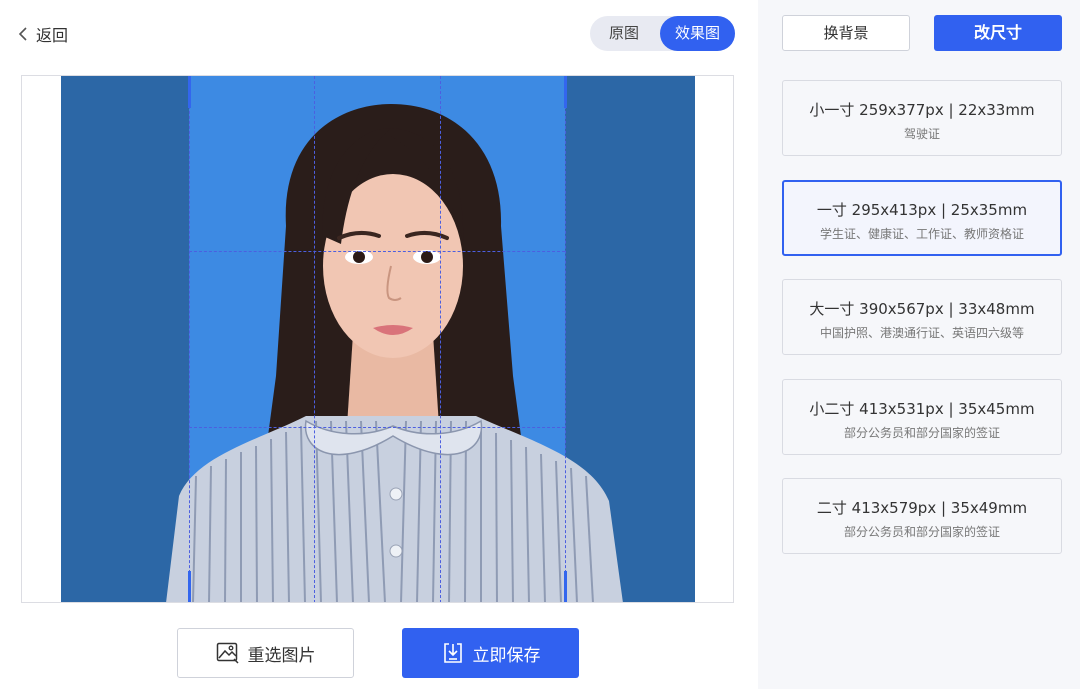 Image resolution: width=1080 pixels, height=689 pixels. Describe the element at coordinates (921, 234) in the screenshot. I see `size-desc: 学生证、健康证、工作证、教师资格证` at that location.